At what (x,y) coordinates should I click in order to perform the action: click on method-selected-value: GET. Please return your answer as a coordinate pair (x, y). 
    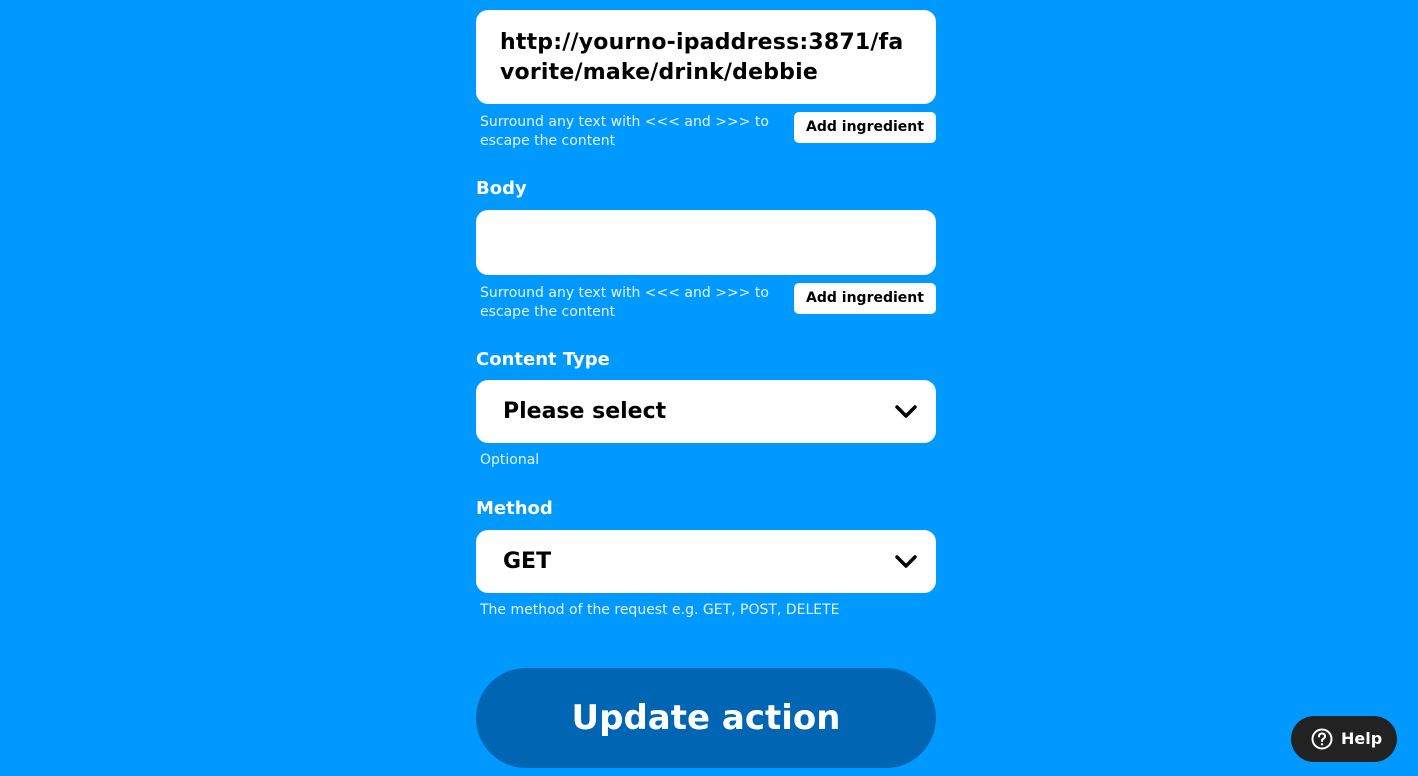
    Looking at the image, I should click on (527, 561).